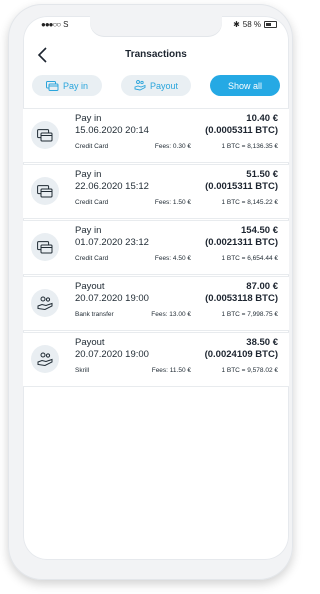 The height and width of the screenshot is (594, 320). I want to click on transaction-btc: (0.0024109 BTC), so click(241, 354).